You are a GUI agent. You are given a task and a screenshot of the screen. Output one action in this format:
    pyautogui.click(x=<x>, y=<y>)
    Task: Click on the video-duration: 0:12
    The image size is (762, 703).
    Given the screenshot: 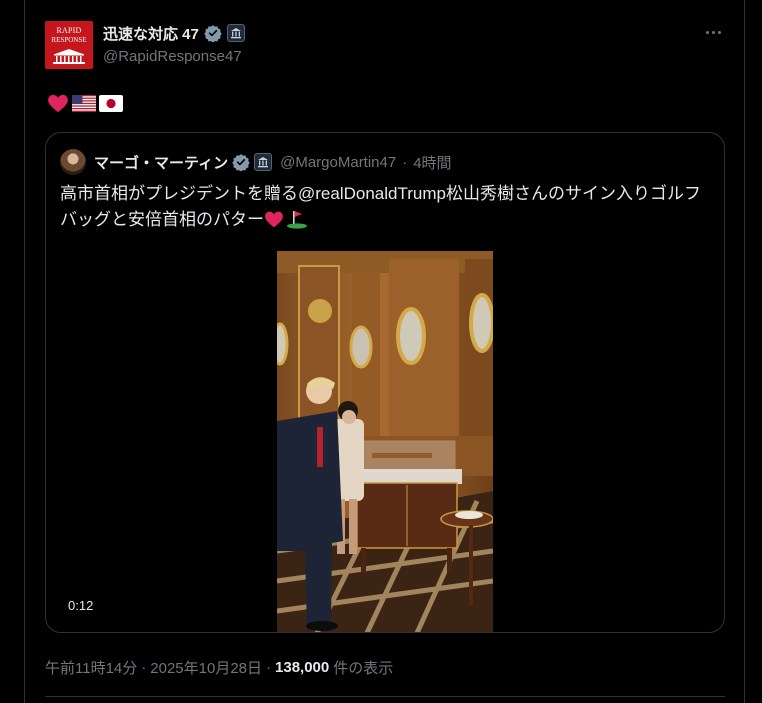 What is the action you would take?
    pyautogui.click(x=81, y=605)
    